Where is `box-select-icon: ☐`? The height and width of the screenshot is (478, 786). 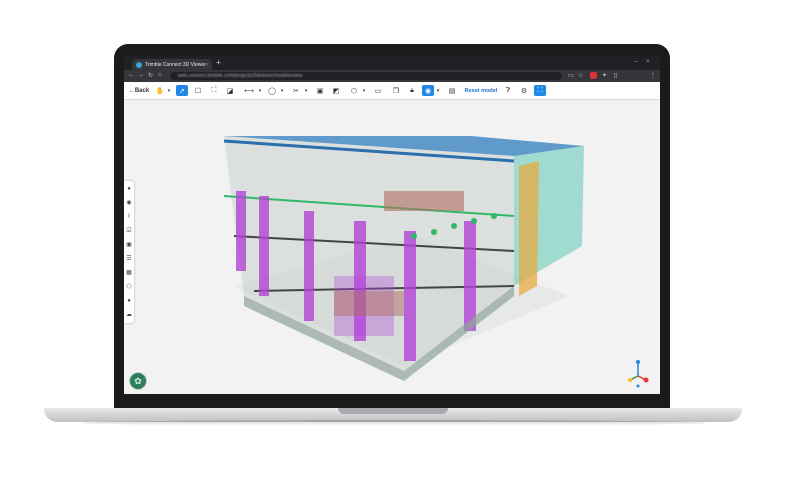
box-select-icon: ☐ is located at coordinates (198, 90).